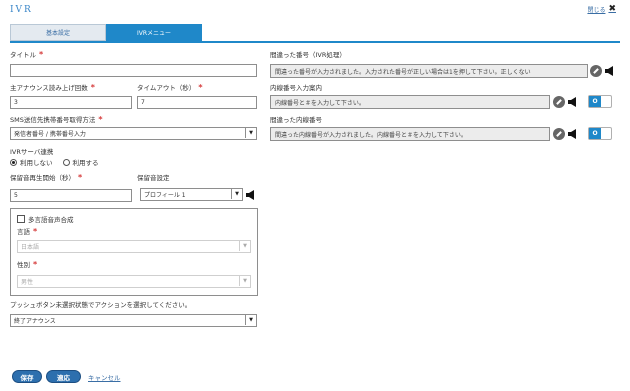 The image size is (630, 391). Describe the element at coordinates (296, 120) in the screenshot. I see `wrong-extension-label: 間違った内線番号` at that location.